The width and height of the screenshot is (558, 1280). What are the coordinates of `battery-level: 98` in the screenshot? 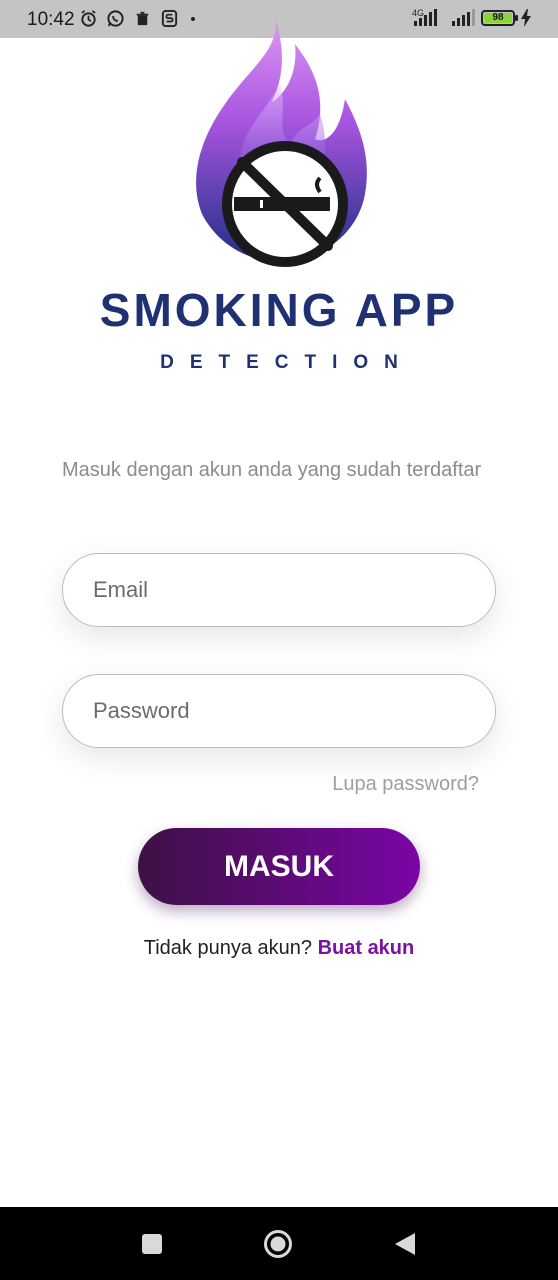 It's located at (498, 18).